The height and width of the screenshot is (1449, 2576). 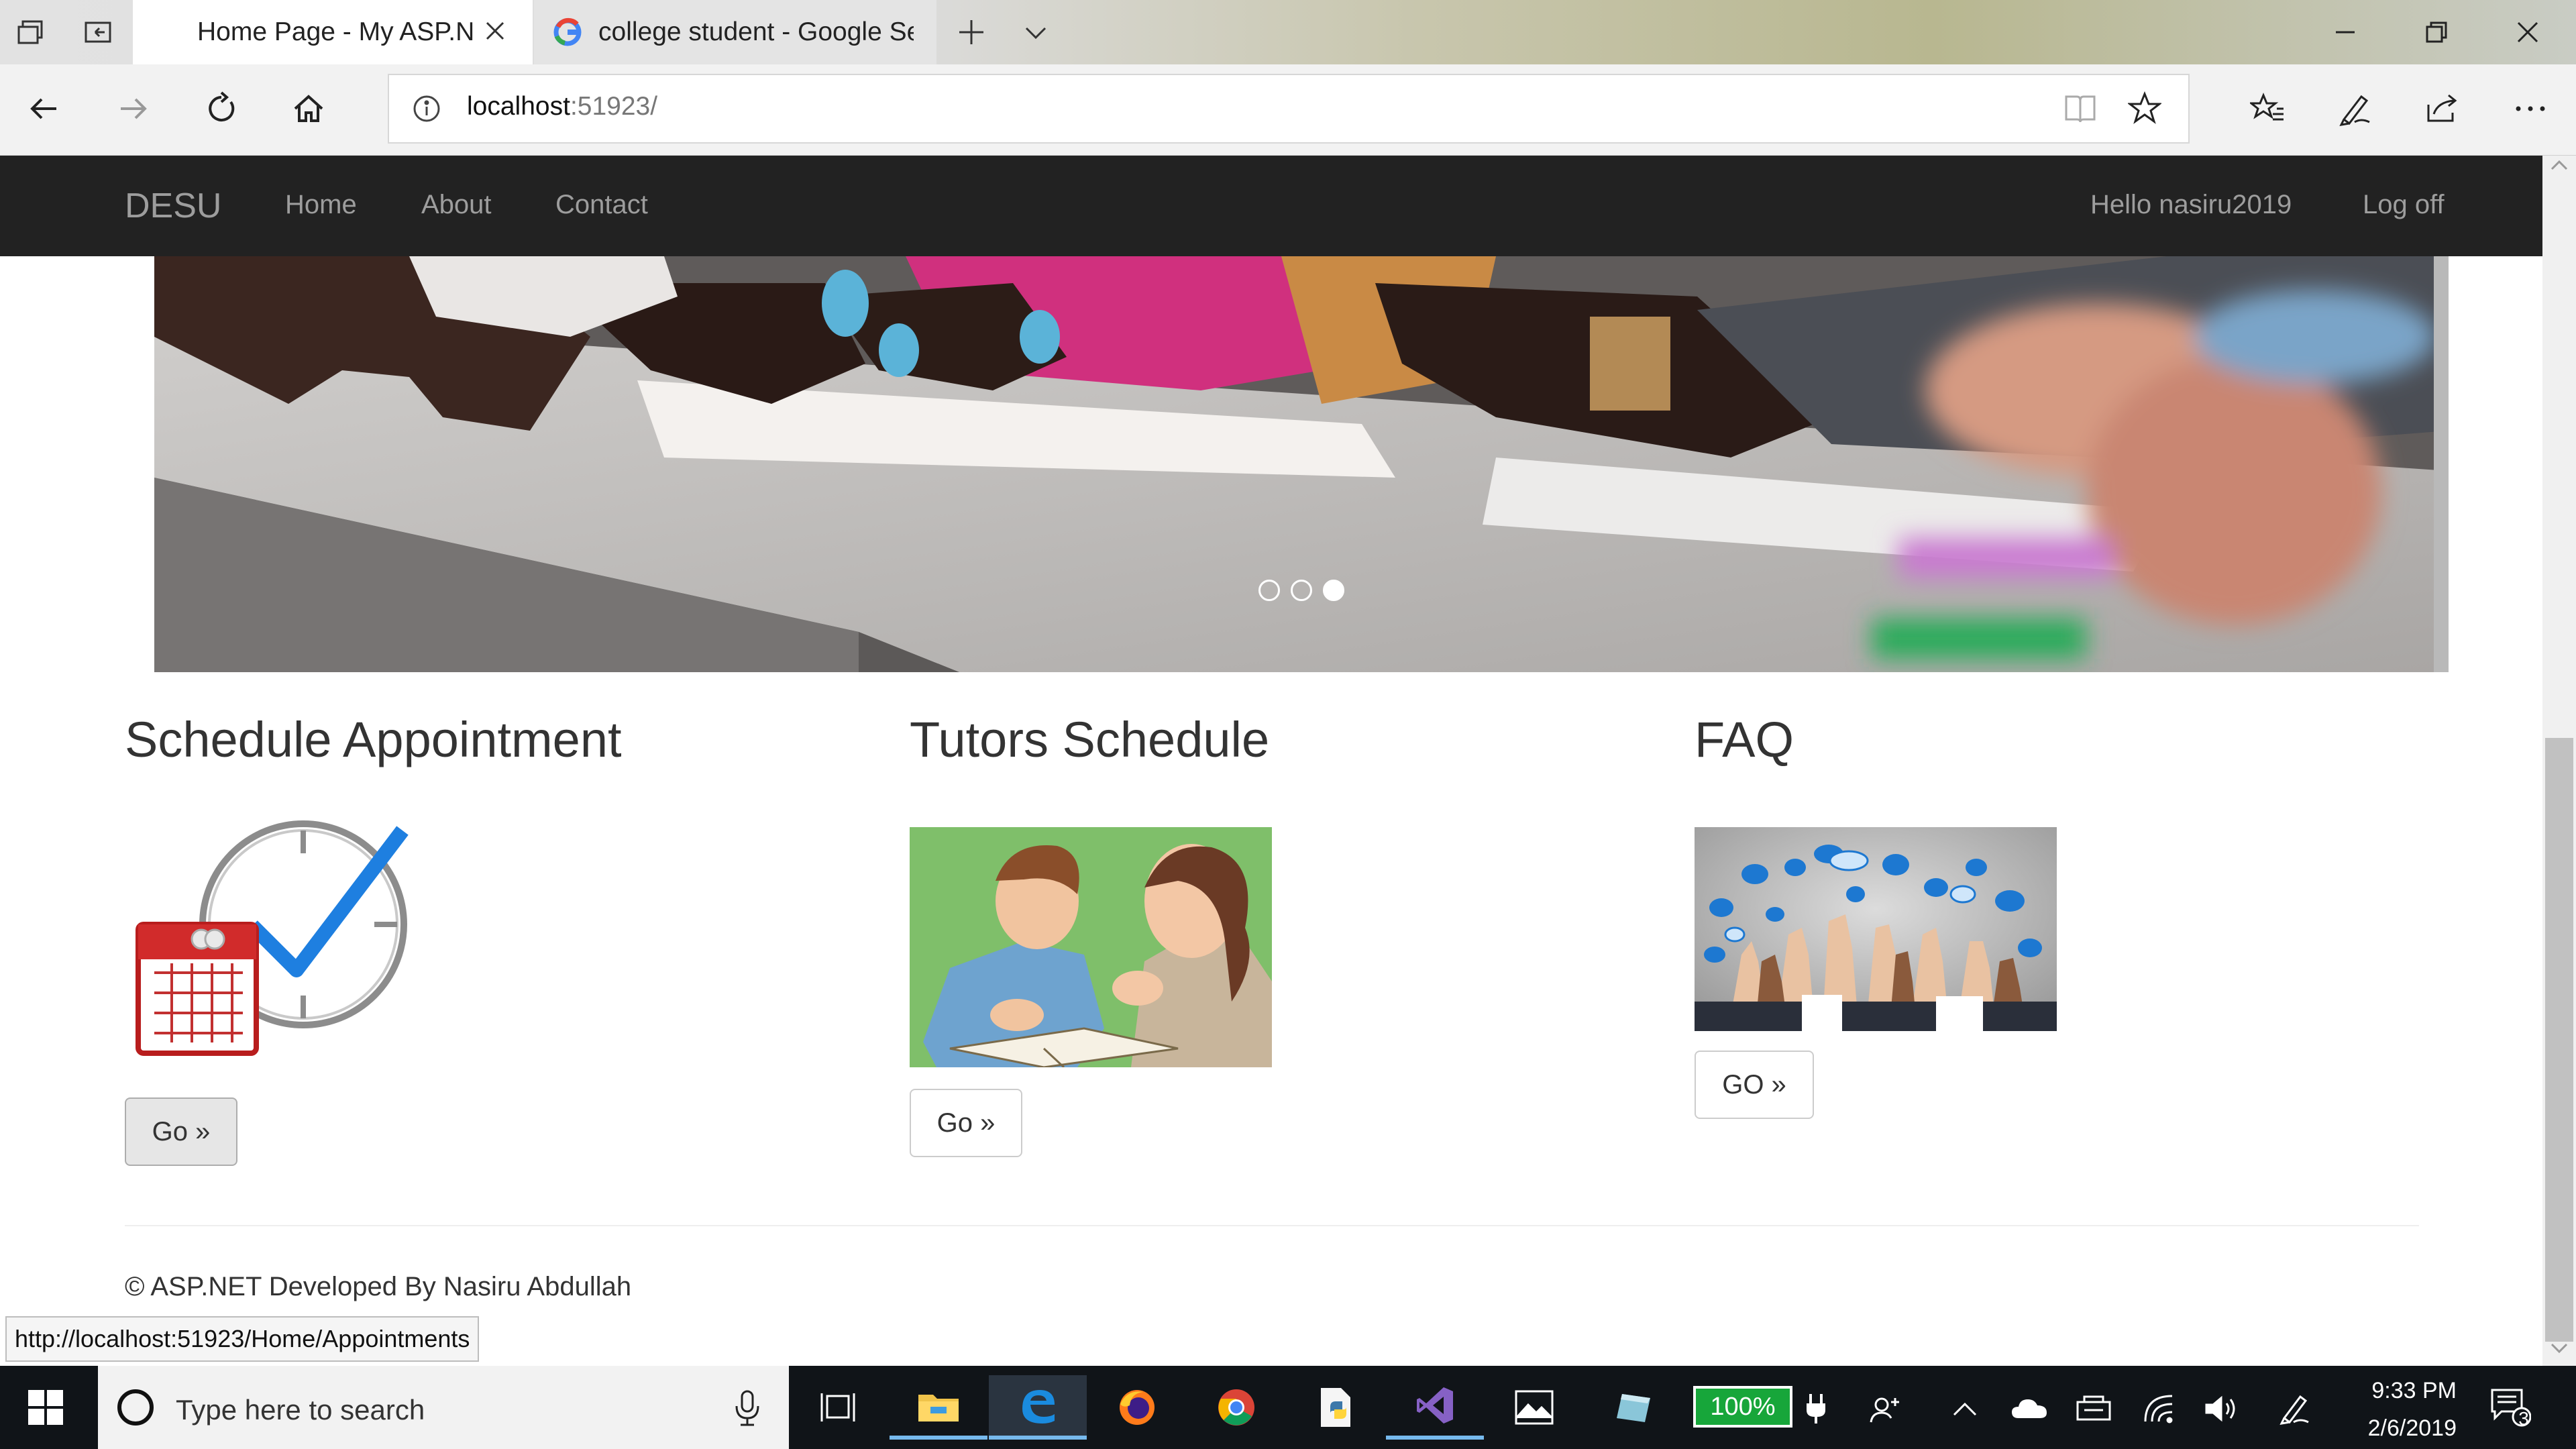 What do you see at coordinates (2530, 109) in the screenshot?
I see `more-icon` at bounding box center [2530, 109].